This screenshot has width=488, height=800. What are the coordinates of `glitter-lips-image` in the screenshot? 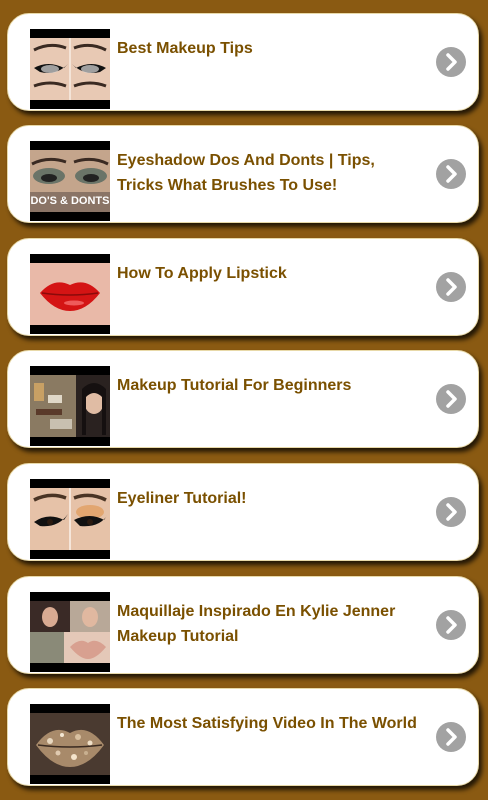 It's located at (70, 744).